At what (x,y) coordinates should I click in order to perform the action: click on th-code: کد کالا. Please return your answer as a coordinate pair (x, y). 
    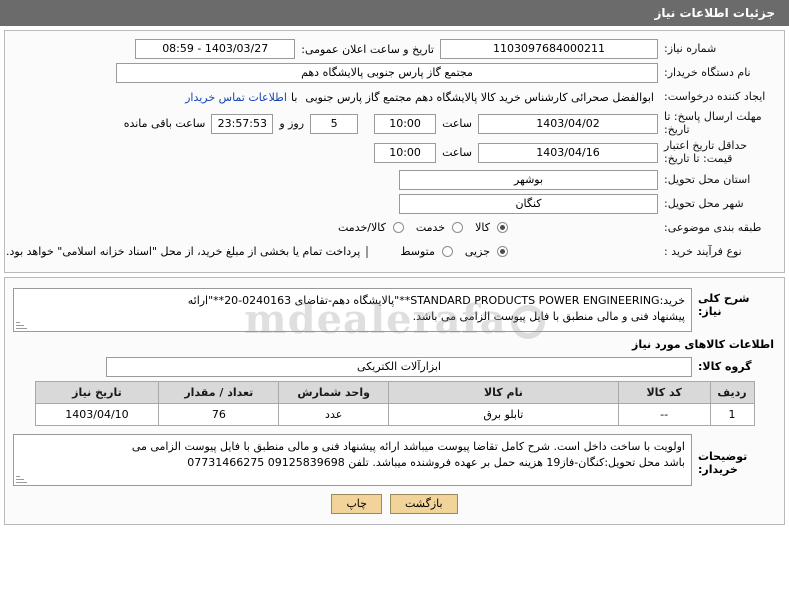
    Looking at the image, I should click on (664, 392).